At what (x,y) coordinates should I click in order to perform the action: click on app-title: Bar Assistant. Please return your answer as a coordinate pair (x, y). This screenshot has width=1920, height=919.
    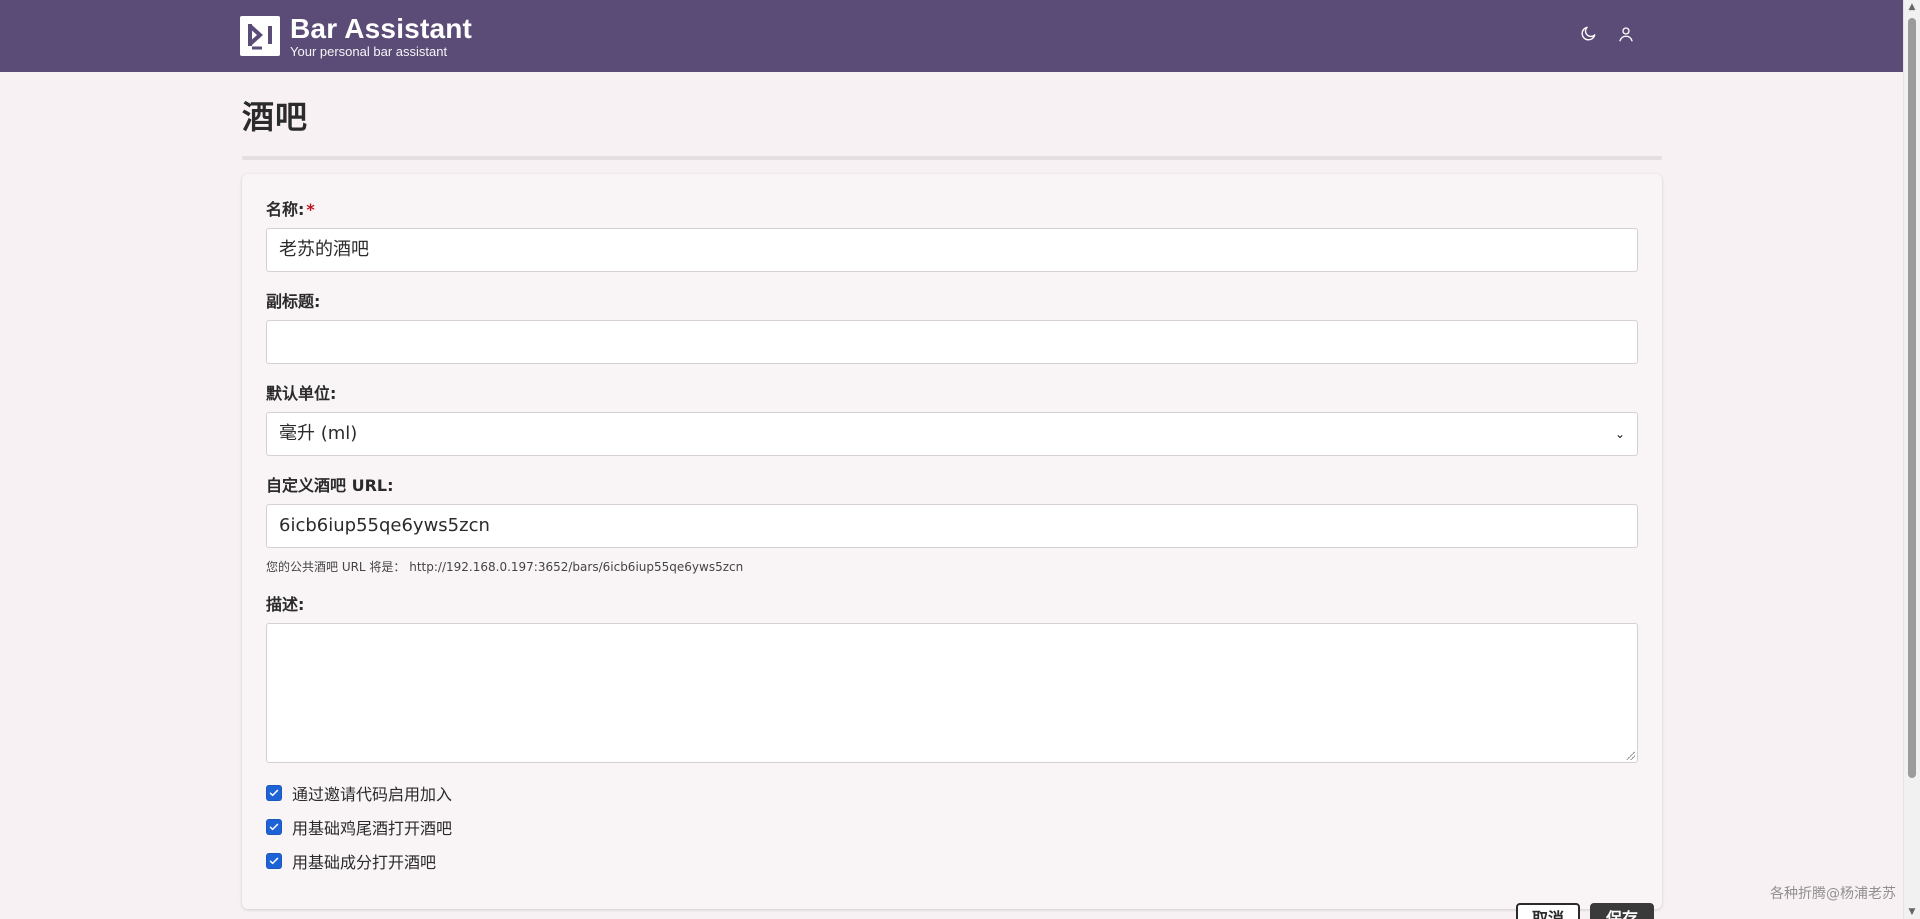
    Looking at the image, I should click on (381, 28).